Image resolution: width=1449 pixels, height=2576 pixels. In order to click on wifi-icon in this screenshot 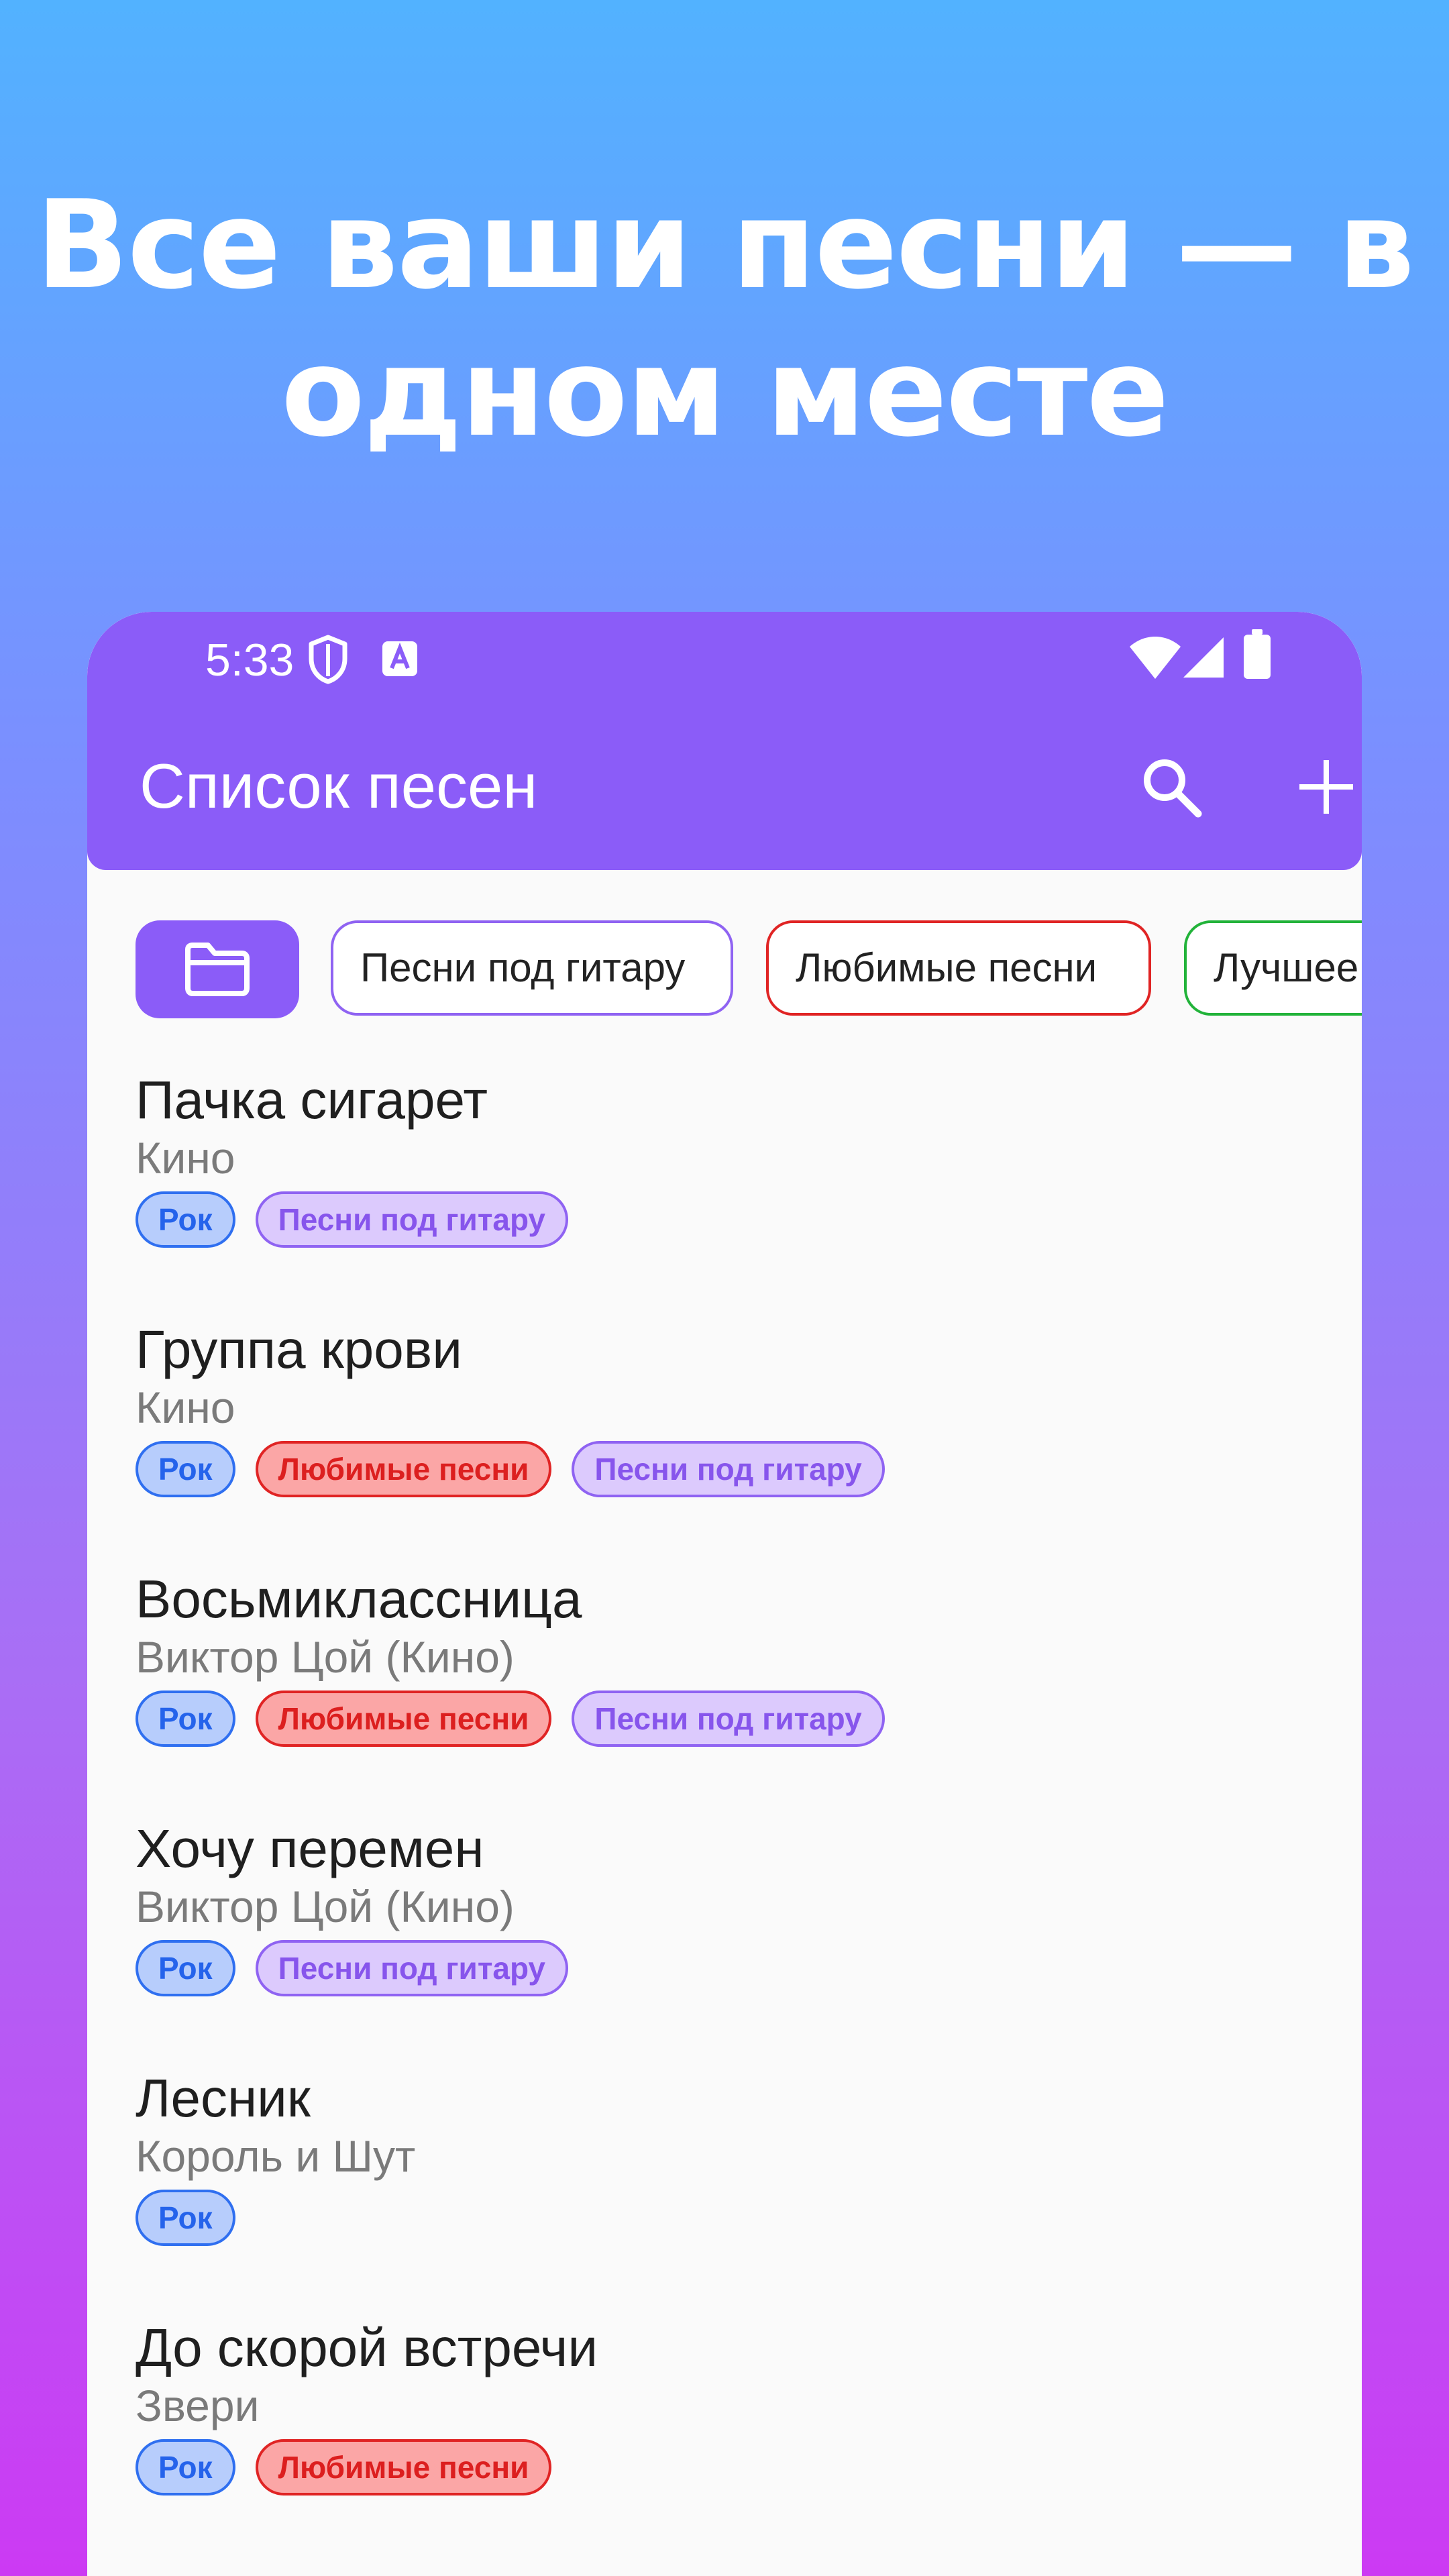, I will do `click(1155, 659)`.